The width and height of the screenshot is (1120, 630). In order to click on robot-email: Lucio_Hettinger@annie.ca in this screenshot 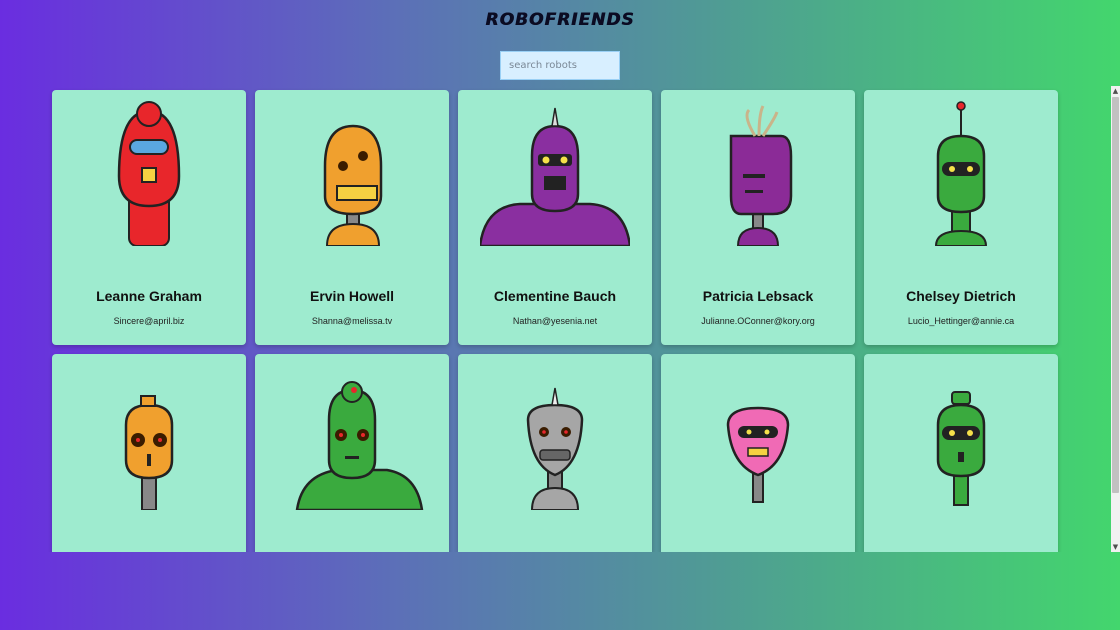, I will do `click(961, 321)`.